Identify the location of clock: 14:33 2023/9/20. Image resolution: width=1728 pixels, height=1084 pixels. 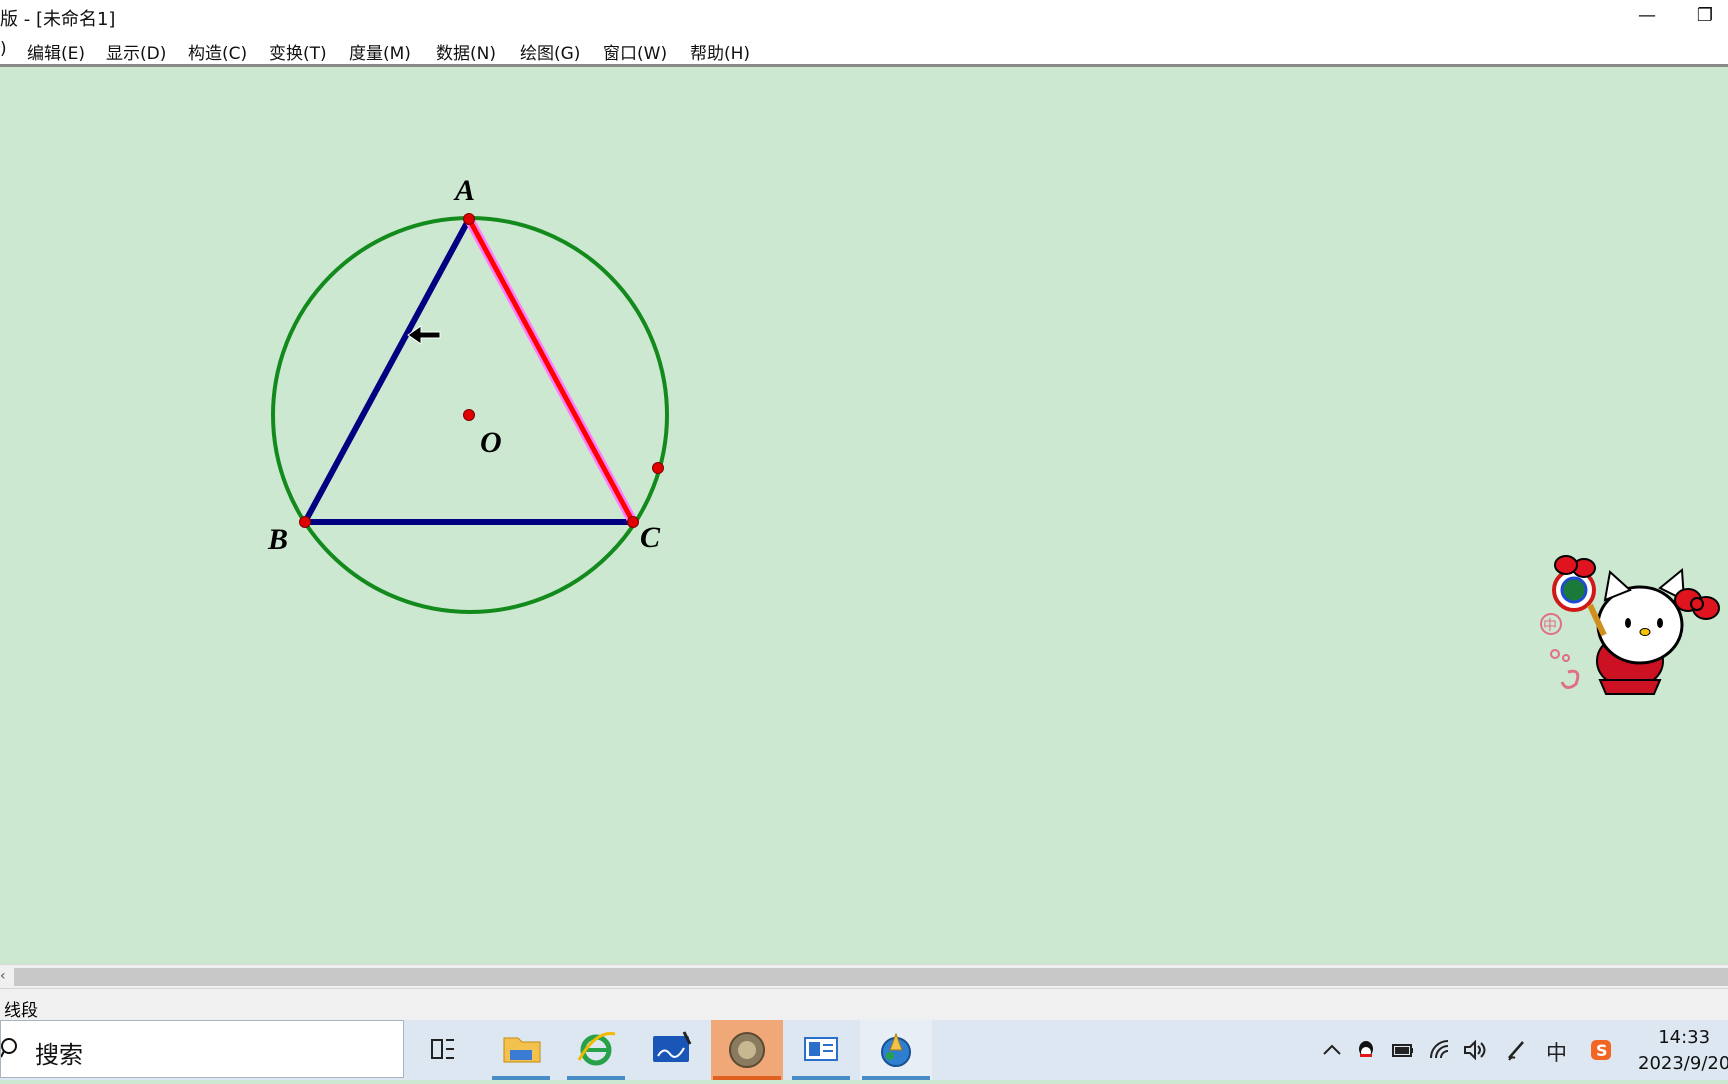
(1683, 1051).